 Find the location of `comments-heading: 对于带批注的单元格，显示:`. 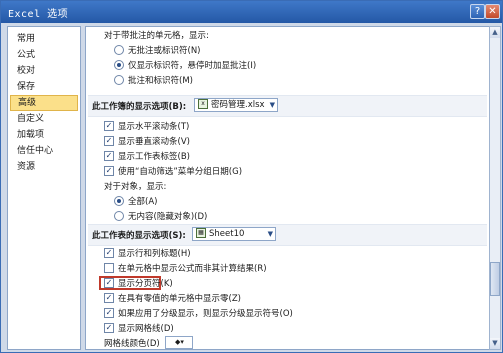

comments-heading: 对于带批注的单元格，显示: is located at coordinates (156, 36).